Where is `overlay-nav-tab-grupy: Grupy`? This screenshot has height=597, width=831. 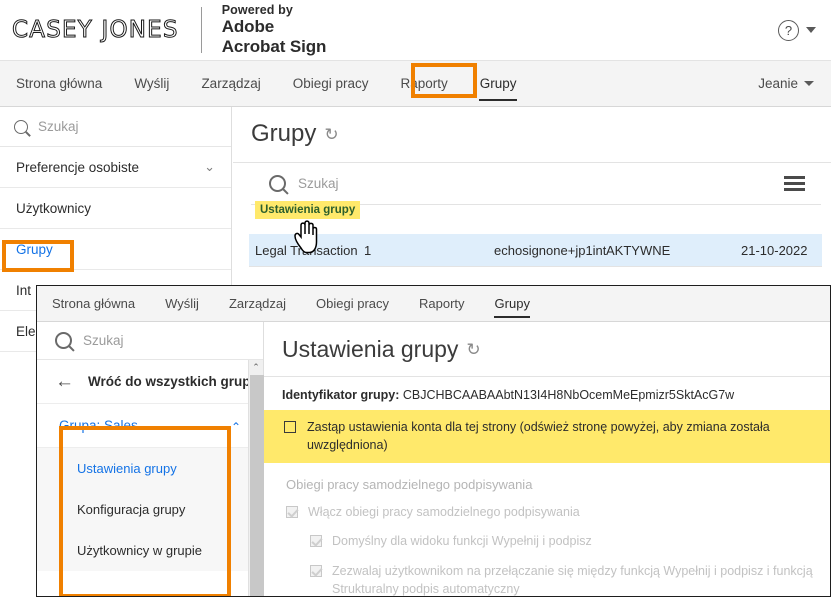 overlay-nav-tab-grupy: Grupy is located at coordinates (512, 303).